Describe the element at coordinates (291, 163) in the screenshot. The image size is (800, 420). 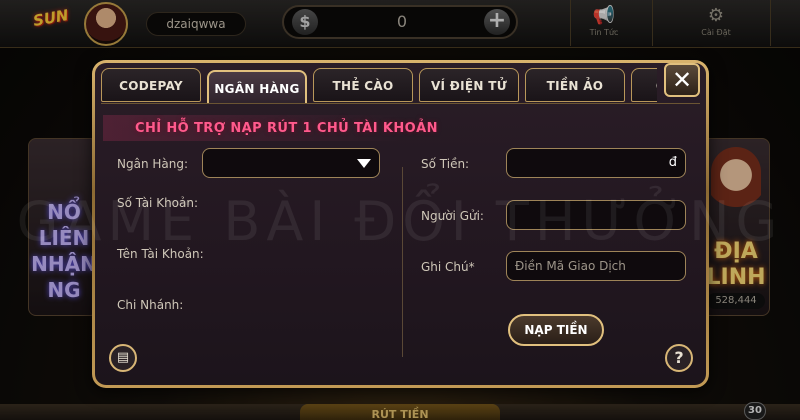
I see `bank-select` at that location.